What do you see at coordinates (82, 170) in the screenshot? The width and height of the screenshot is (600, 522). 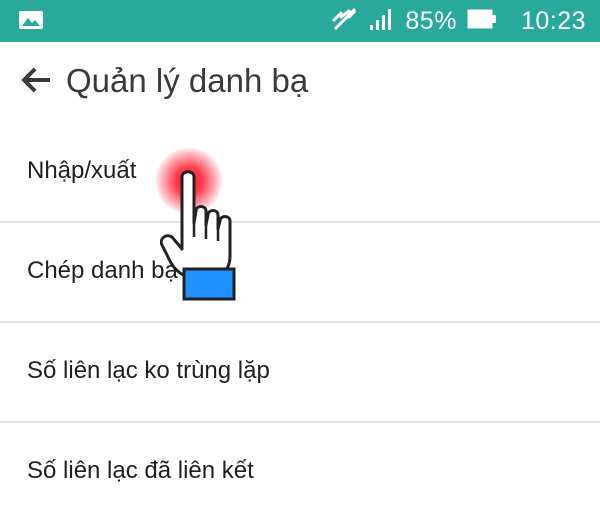 I see `list-item-label: Nhập/xuất` at bounding box center [82, 170].